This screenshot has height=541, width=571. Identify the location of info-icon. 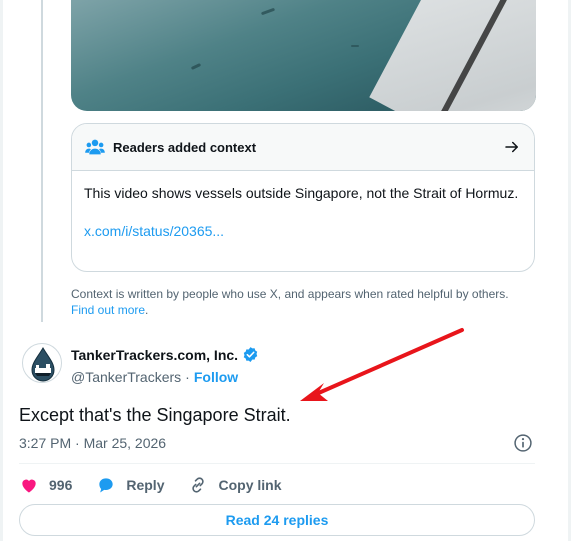
(523, 443).